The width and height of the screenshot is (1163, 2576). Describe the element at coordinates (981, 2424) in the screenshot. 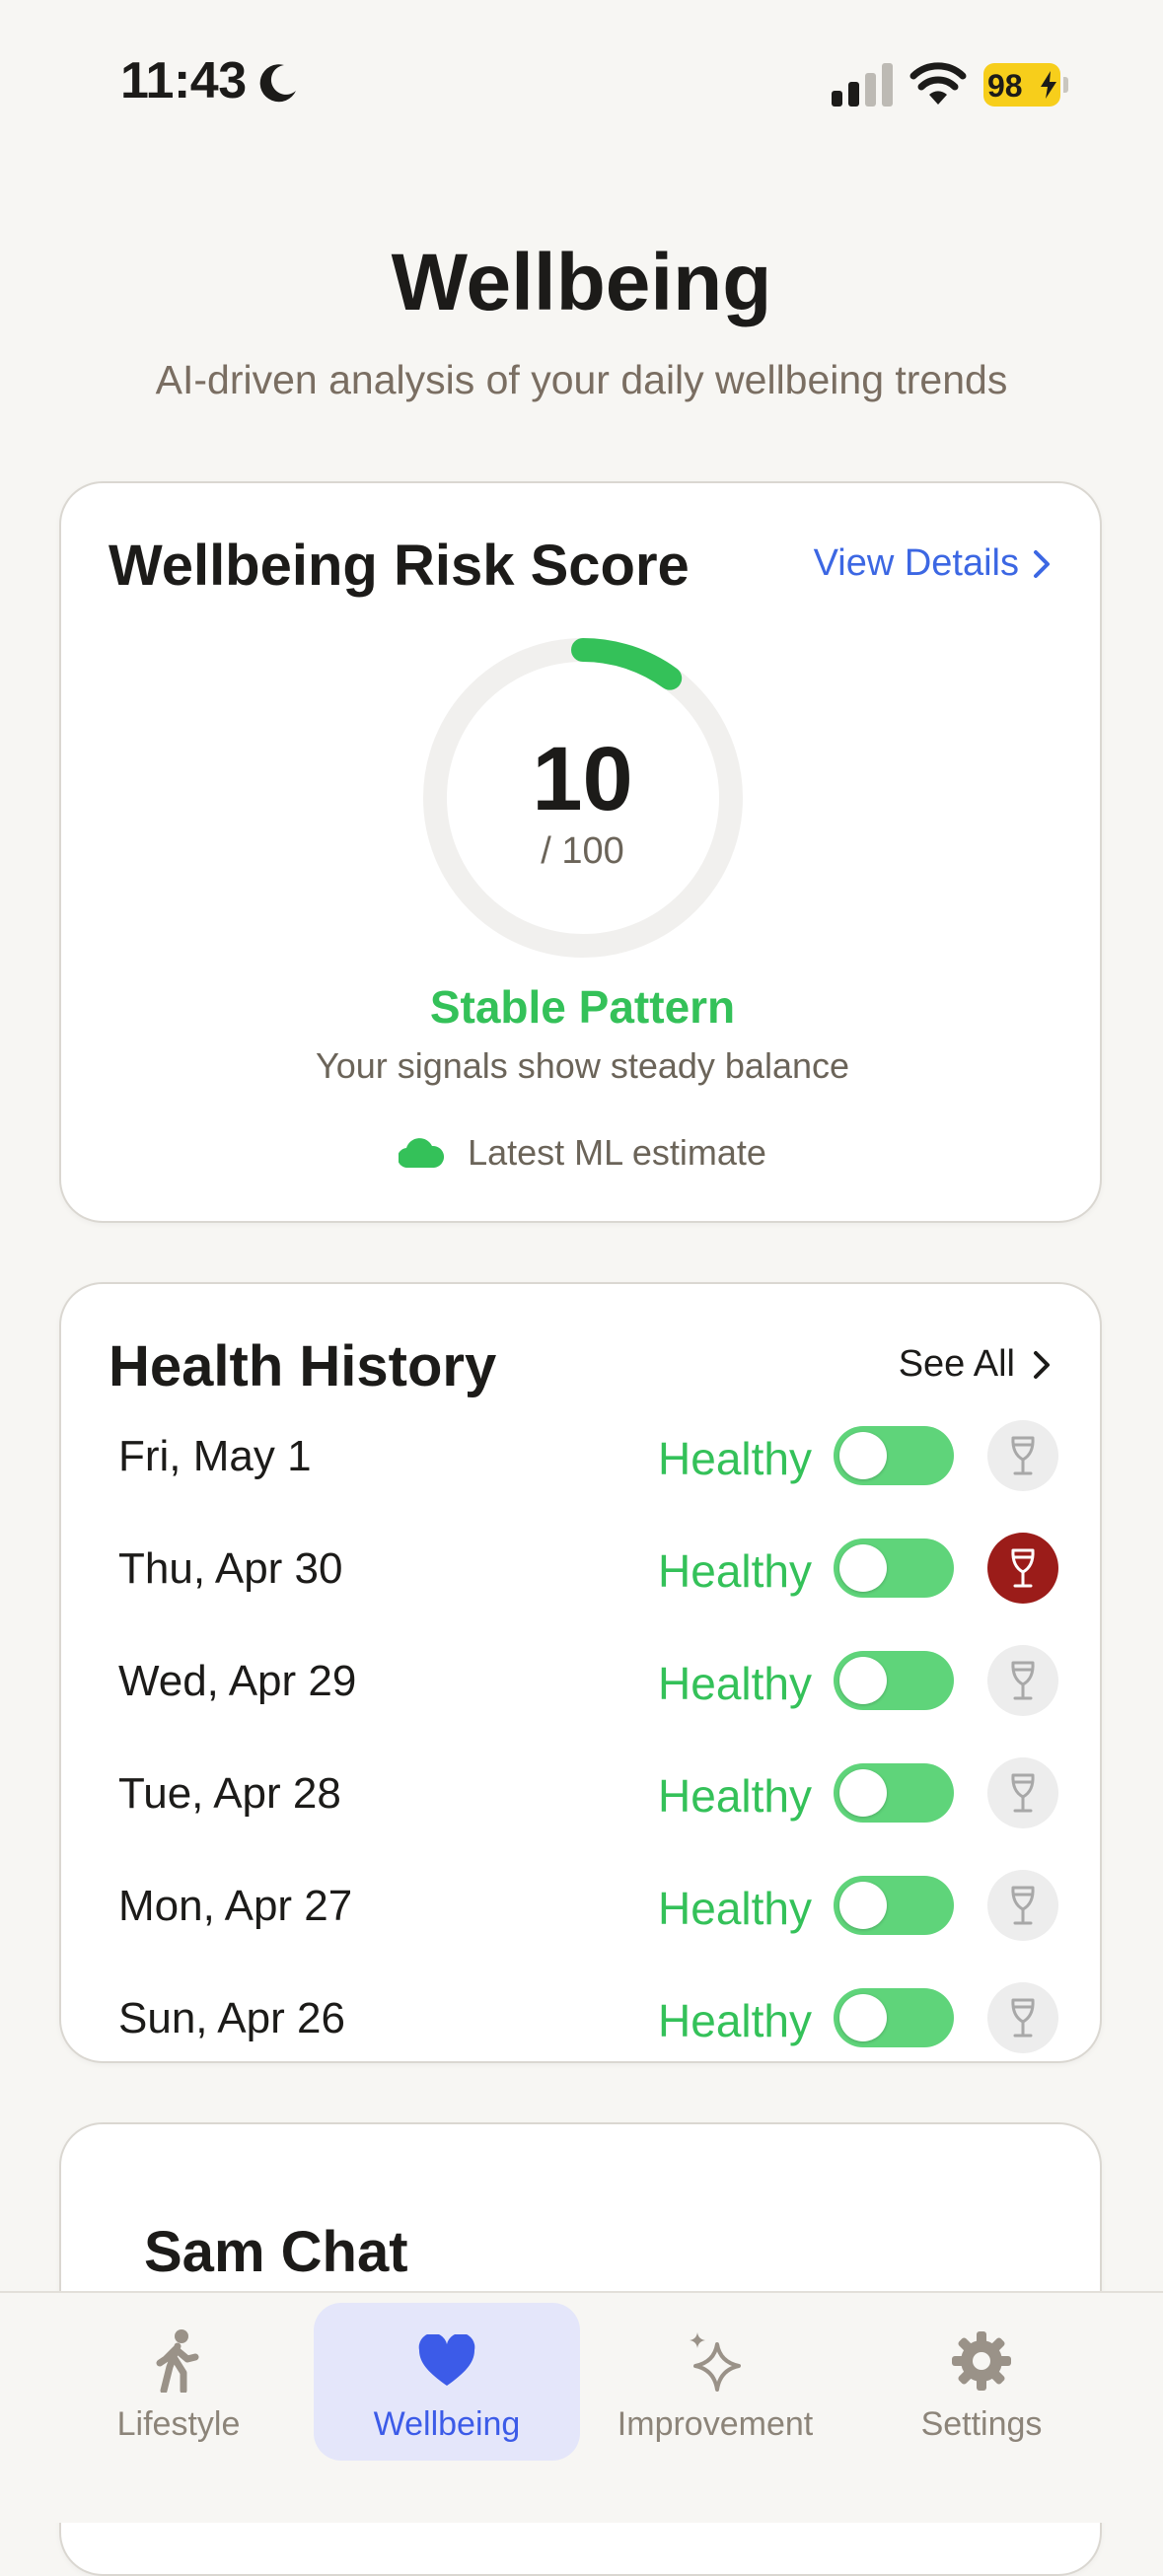

I see `tab-label: Settings` at that location.